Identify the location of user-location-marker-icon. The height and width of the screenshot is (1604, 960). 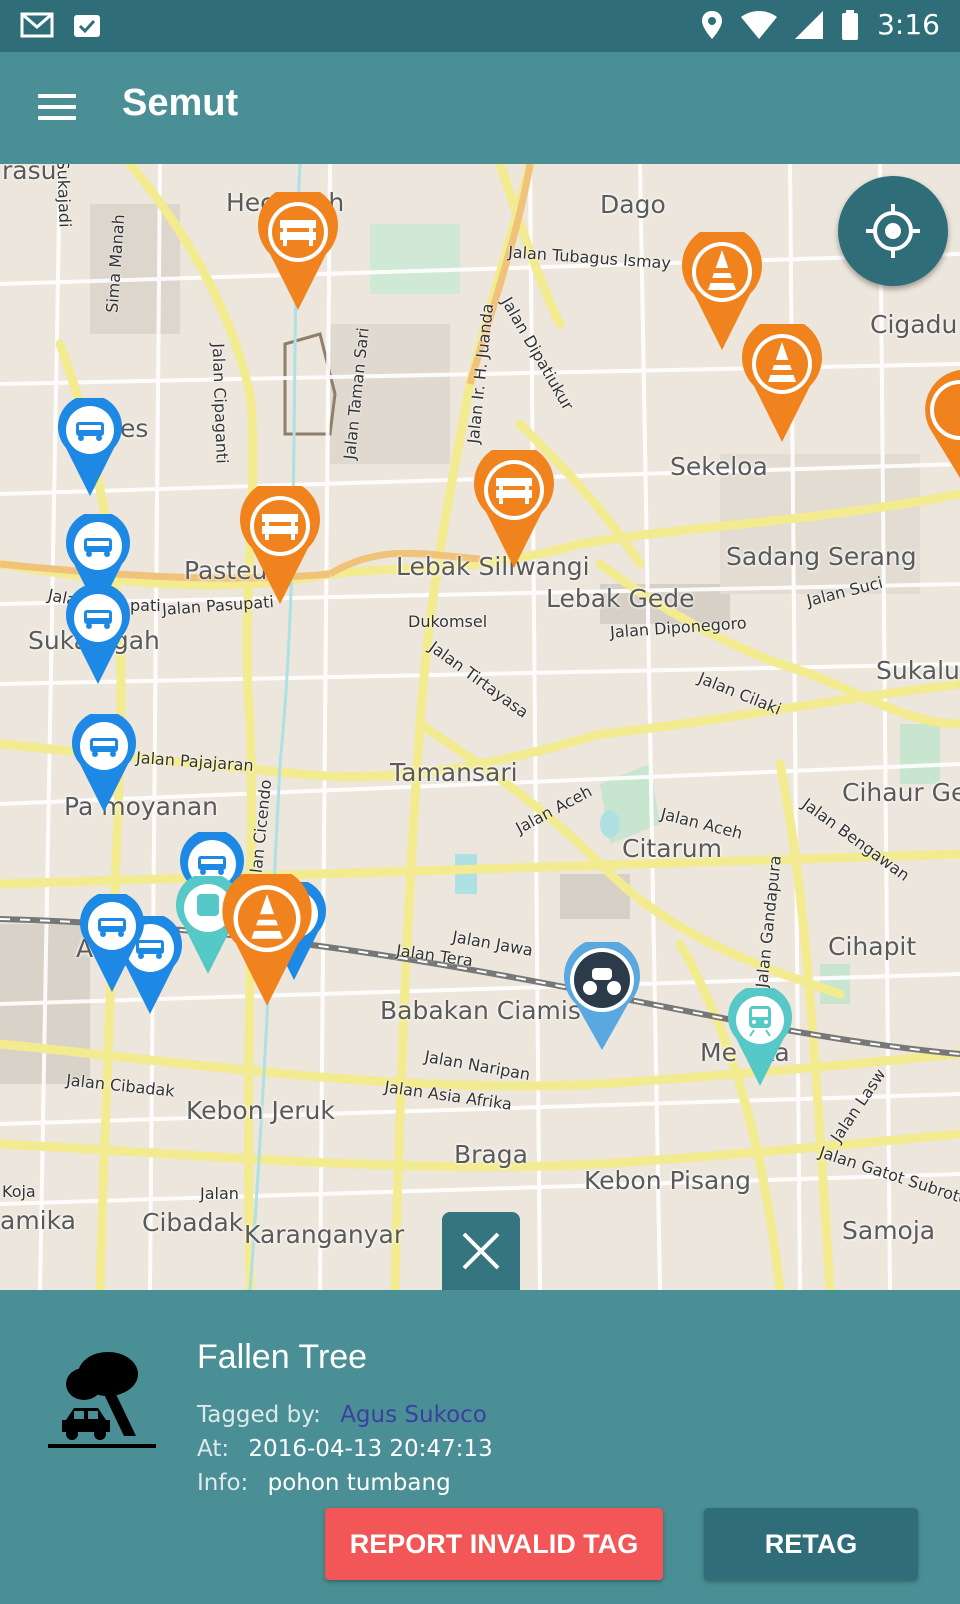
(602, 997).